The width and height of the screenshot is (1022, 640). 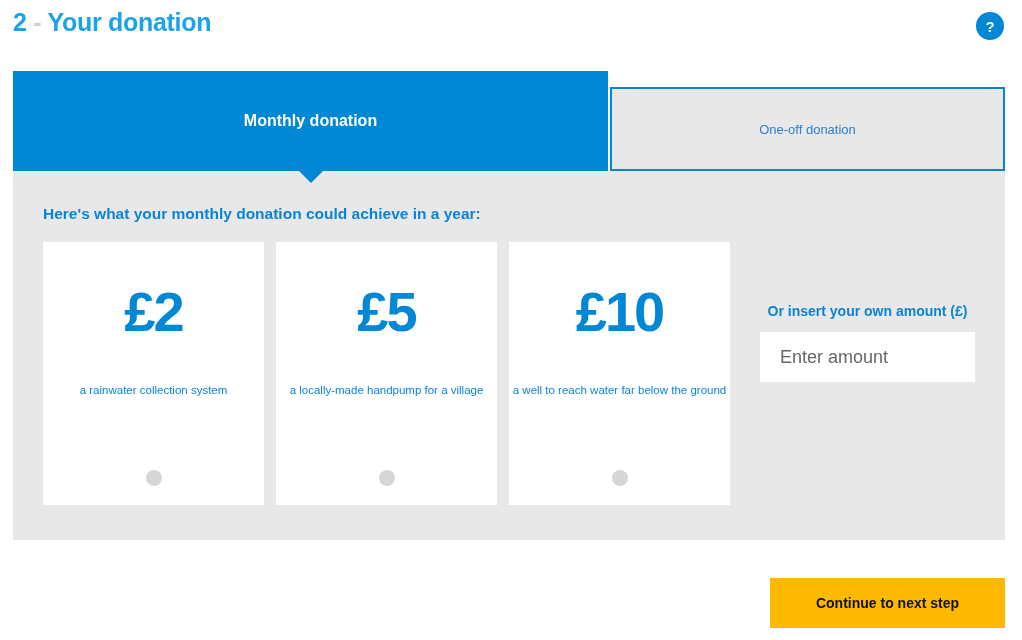 What do you see at coordinates (619, 373) in the screenshot?
I see `donation-option-card: £10 a well to reach water far below the ground` at bounding box center [619, 373].